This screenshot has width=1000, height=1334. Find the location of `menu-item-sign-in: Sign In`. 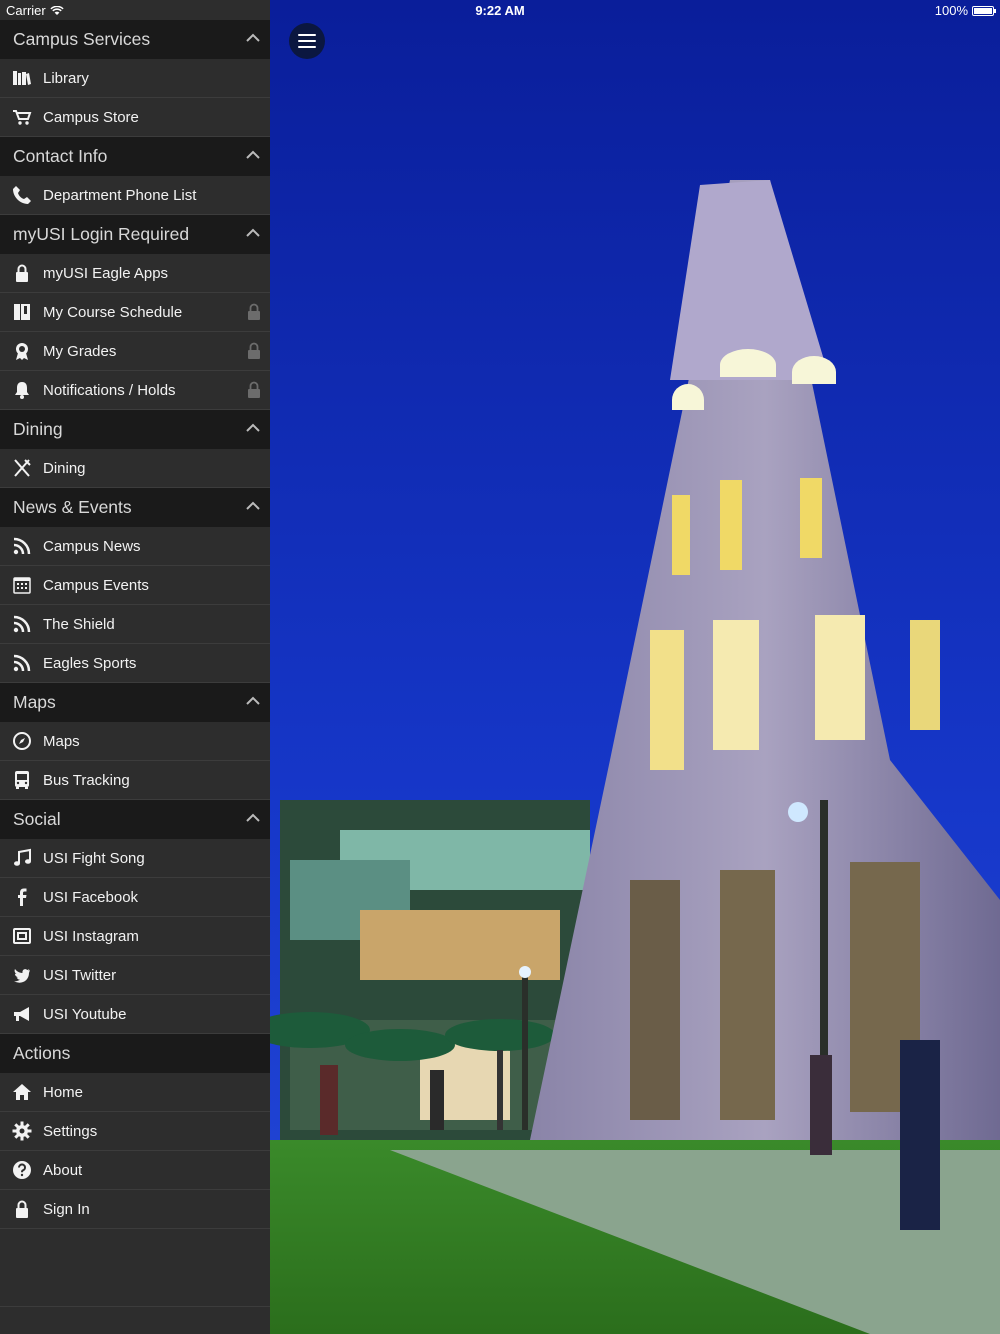

menu-item-sign-in: Sign In is located at coordinates (135, 1209).